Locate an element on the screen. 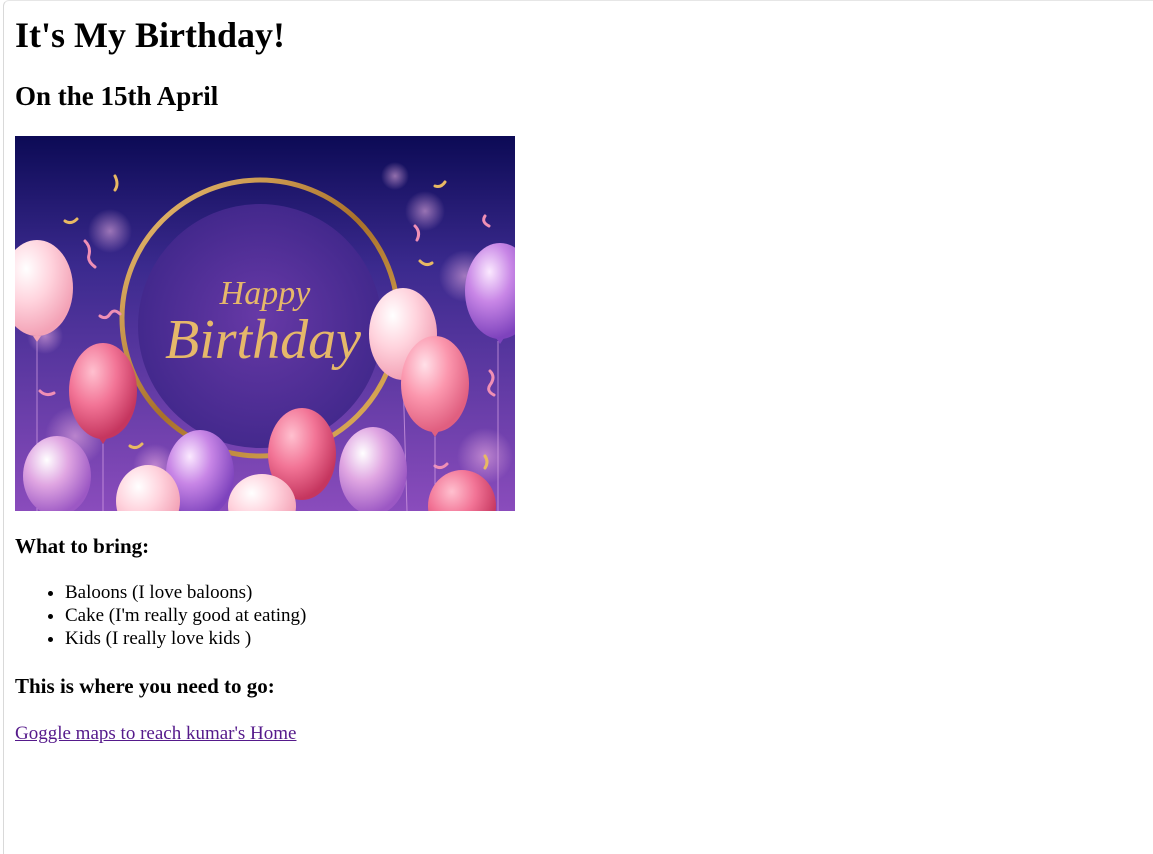  date-heading: On the 15th April is located at coordinates (117, 96).